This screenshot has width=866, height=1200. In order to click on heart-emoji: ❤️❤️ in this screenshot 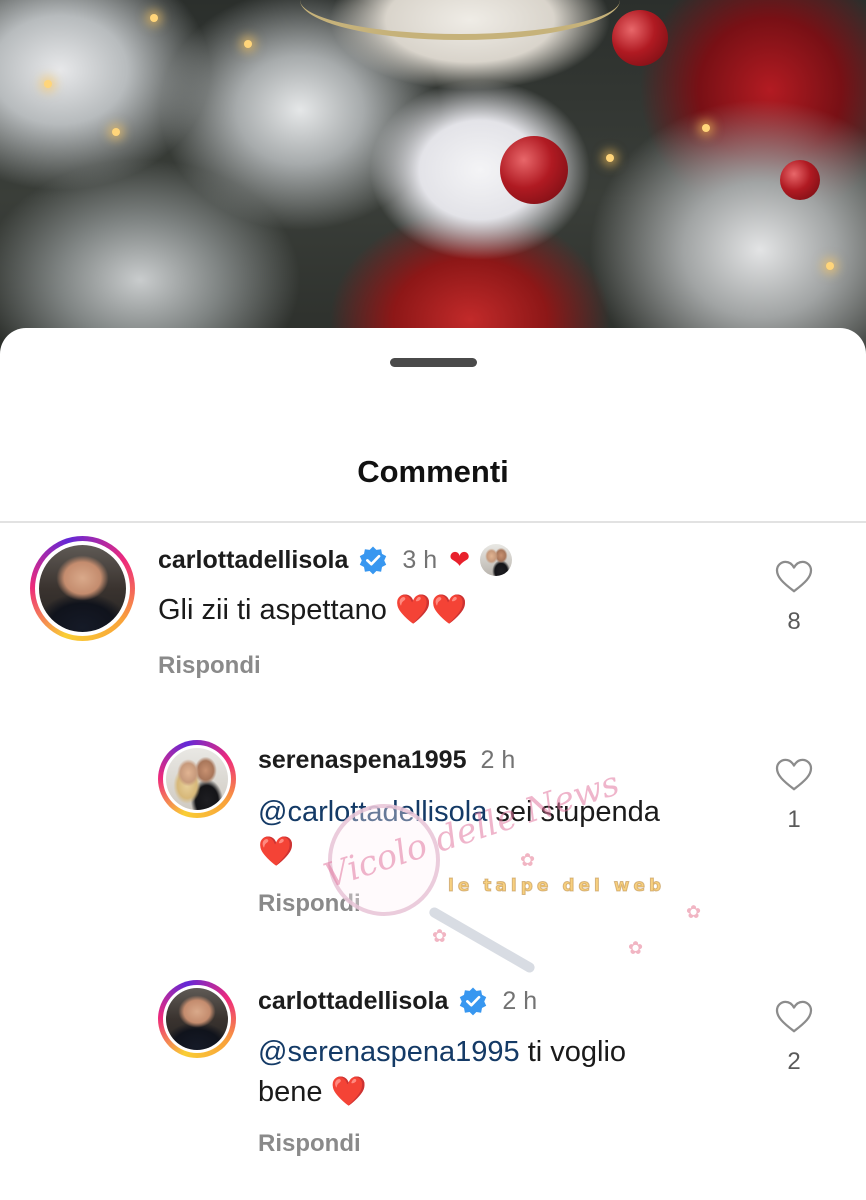, I will do `click(431, 610)`.